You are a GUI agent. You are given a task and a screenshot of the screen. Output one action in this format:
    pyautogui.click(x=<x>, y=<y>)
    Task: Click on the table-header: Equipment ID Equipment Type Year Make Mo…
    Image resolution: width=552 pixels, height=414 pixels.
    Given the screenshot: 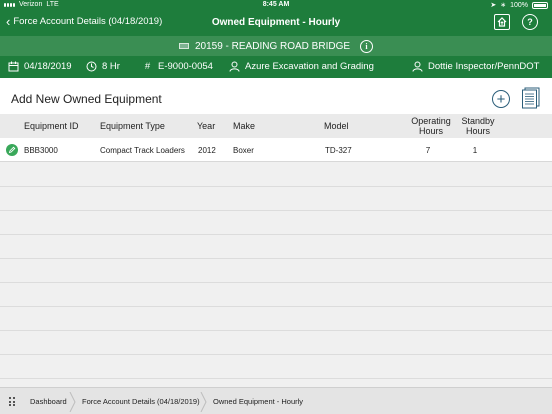 What is the action you would take?
    pyautogui.click(x=276, y=126)
    